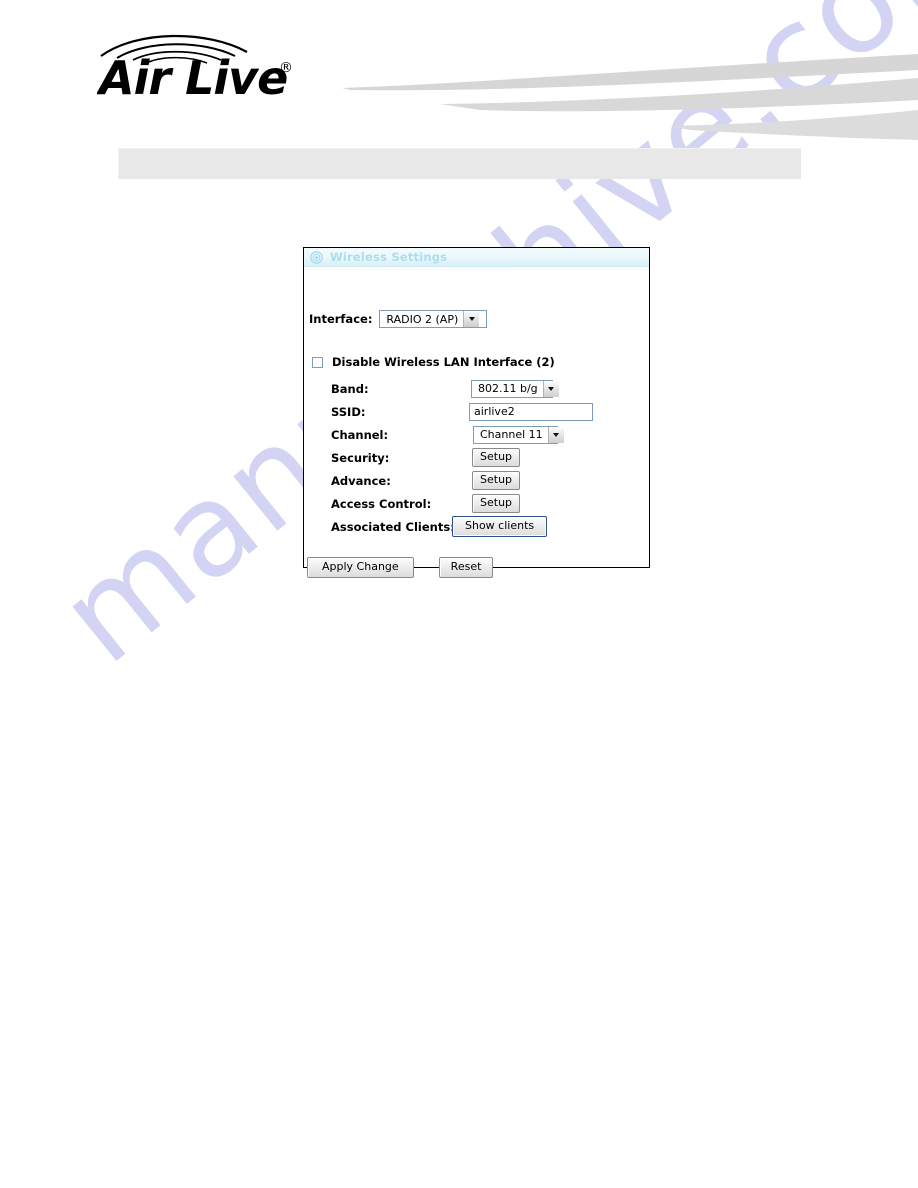 The image size is (918, 1188). I want to click on field-row-band: Band: 802.11 b/g, so click(481, 388).